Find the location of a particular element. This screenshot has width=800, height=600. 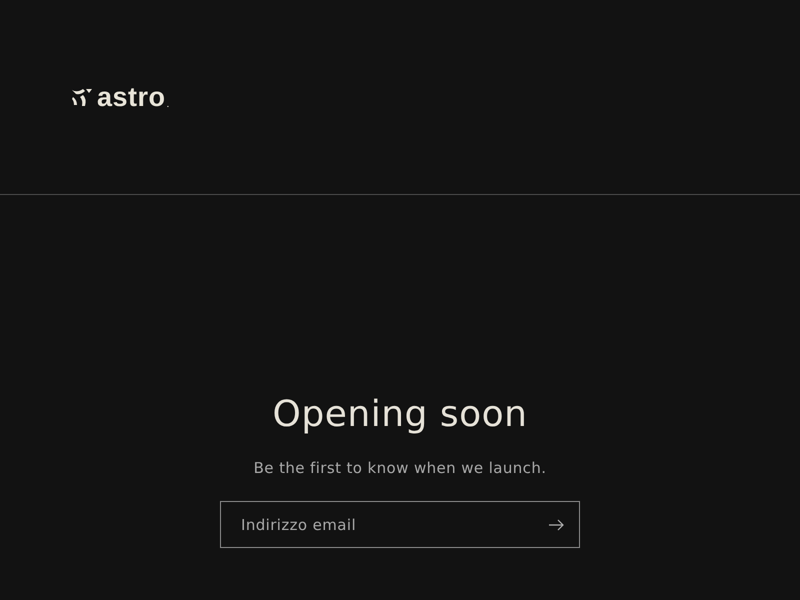

subtitle: Be the first to know when we launch. is located at coordinates (400, 468).